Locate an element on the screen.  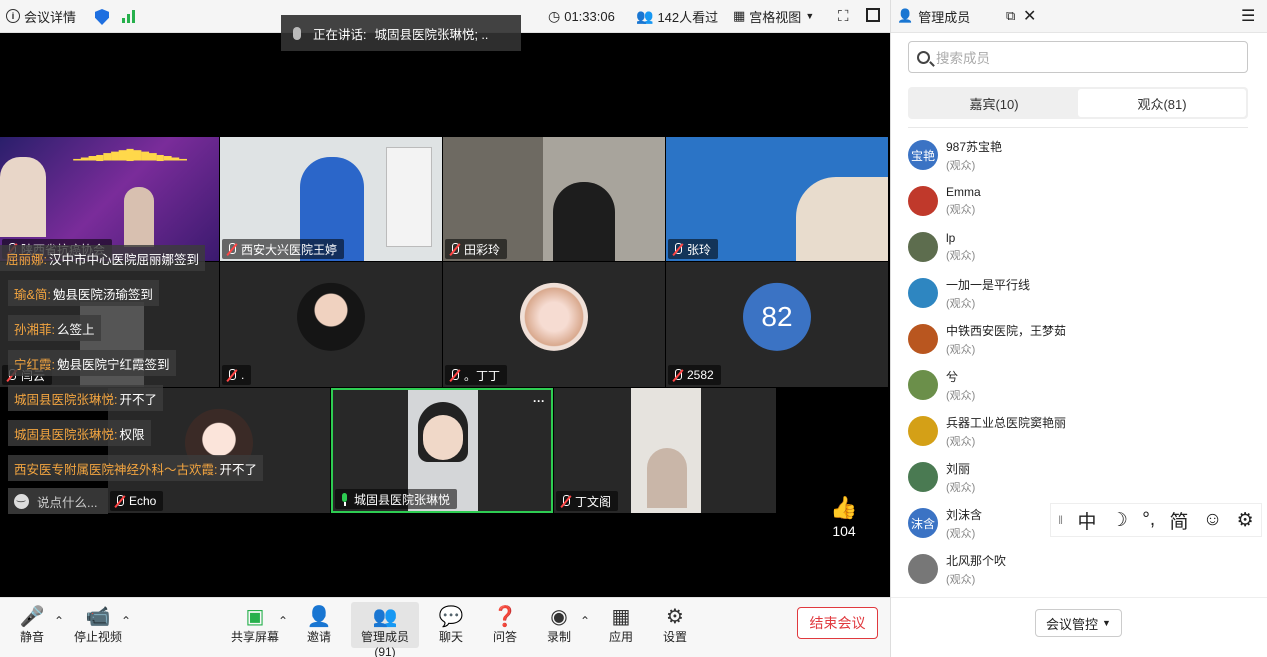
settings-button: ⚙ 设置 is located at coordinates (675, 624).